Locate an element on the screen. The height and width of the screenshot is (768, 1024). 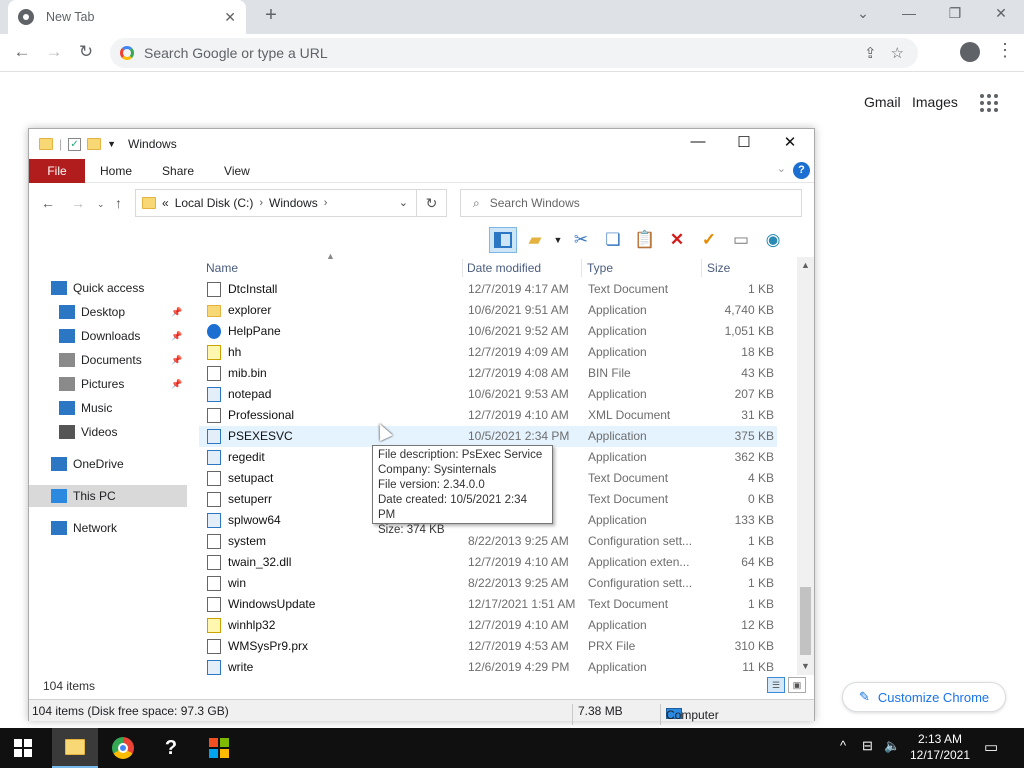
reload-icon: ↻ is located at coordinates (86, 52).